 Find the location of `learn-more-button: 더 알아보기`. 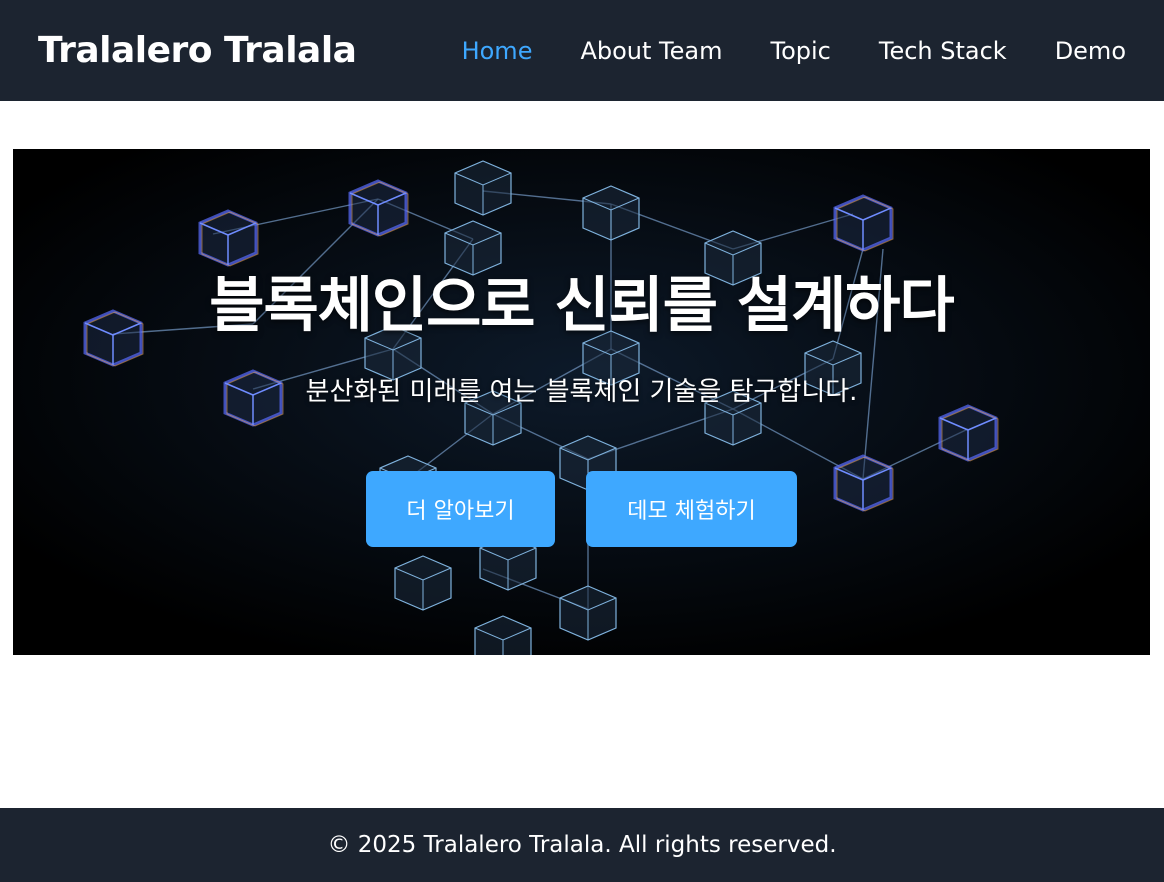

learn-more-button: 더 알아보기 is located at coordinates (460, 509).